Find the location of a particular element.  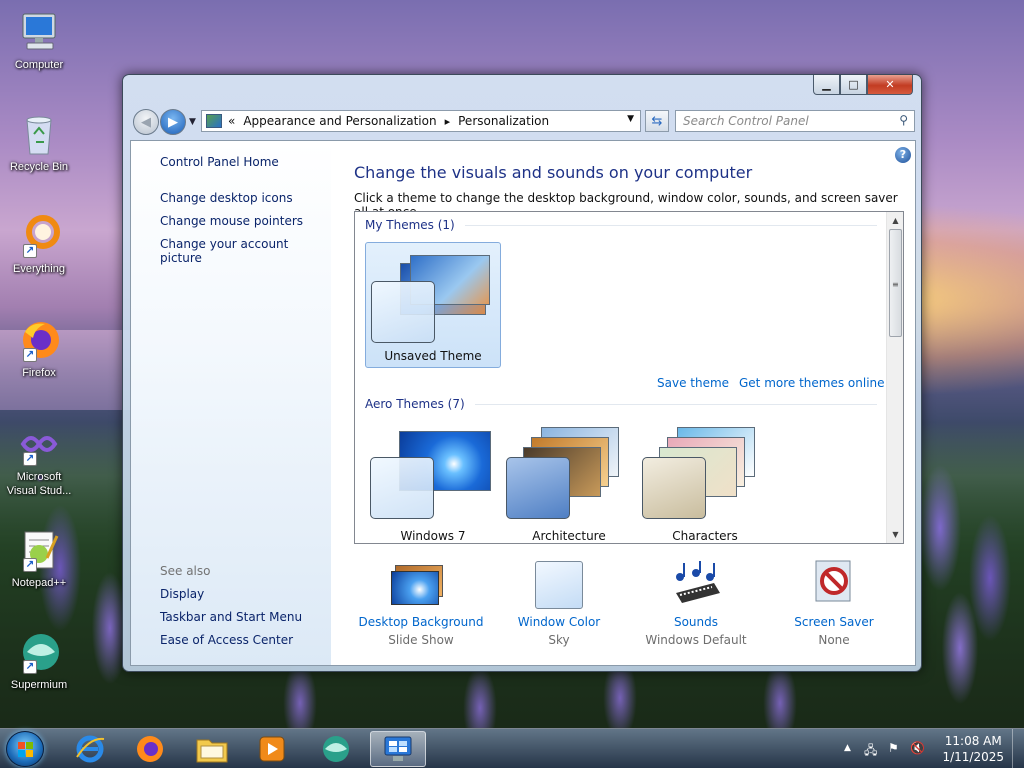

scrollbar-thumb: ≡ is located at coordinates (895, 283).